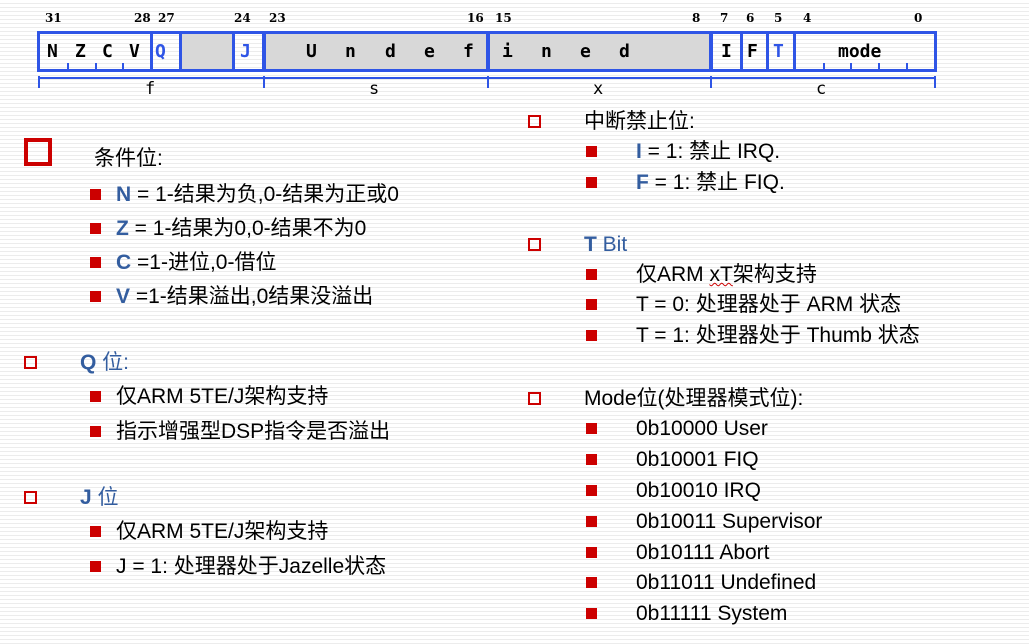  Describe the element at coordinates (503, 18) in the screenshot. I see `bit-number-15: 15` at that location.